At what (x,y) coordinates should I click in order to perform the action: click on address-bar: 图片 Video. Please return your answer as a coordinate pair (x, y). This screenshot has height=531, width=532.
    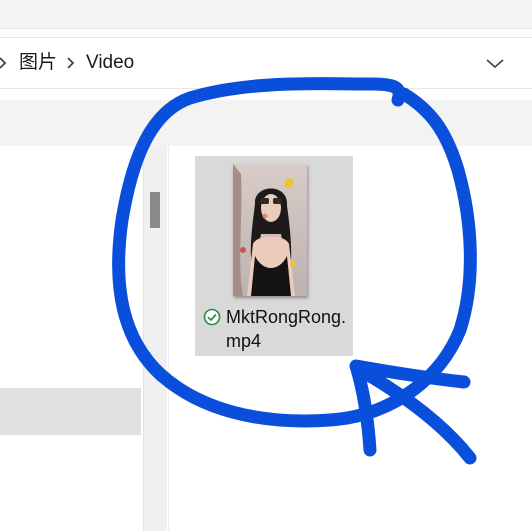
    Looking at the image, I should click on (266, 63).